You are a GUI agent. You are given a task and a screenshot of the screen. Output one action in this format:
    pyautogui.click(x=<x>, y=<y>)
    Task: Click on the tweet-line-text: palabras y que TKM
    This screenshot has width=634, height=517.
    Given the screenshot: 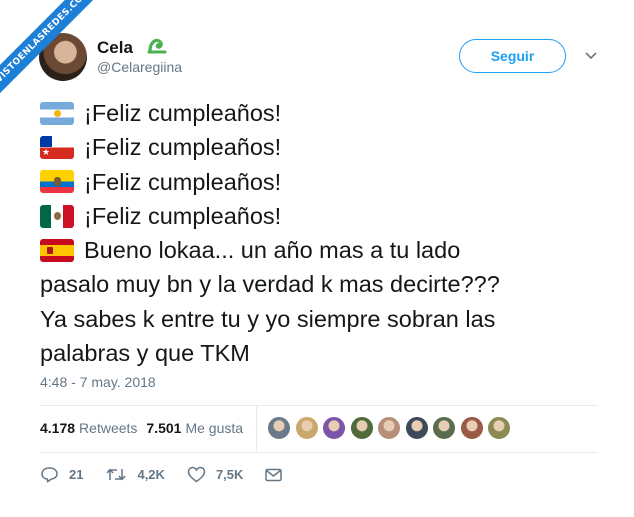 What is the action you would take?
    pyautogui.click(x=145, y=353)
    